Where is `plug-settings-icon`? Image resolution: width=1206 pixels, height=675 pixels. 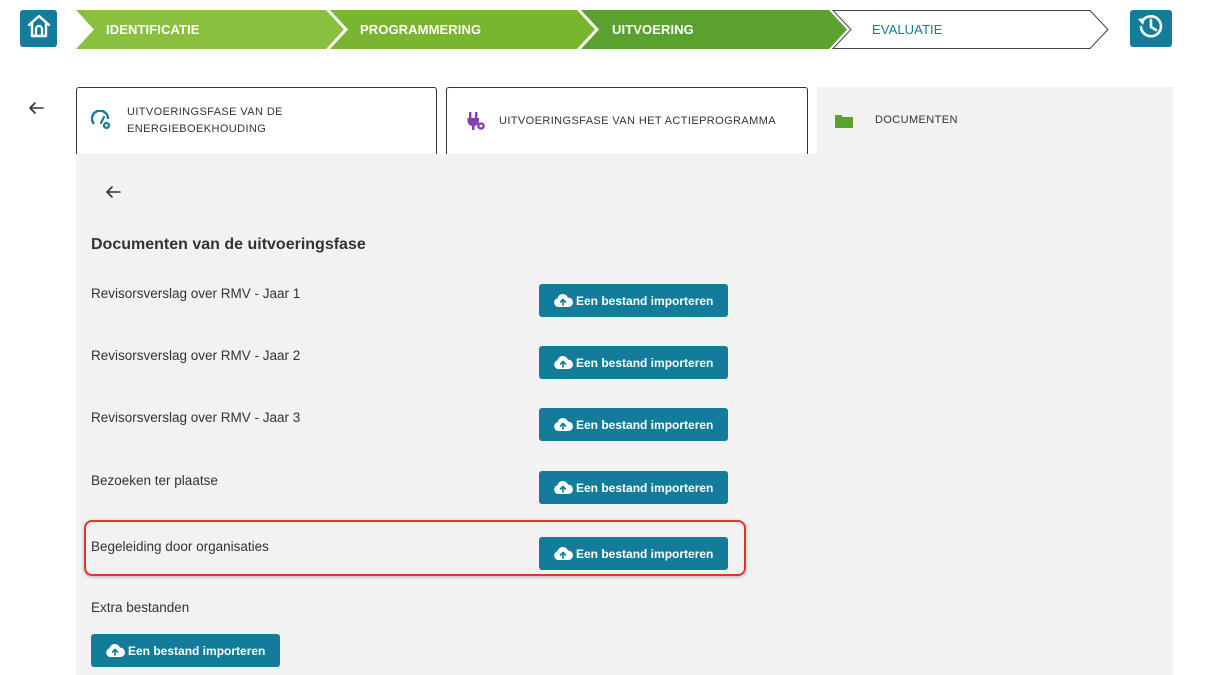
plug-settings-icon is located at coordinates (476, 121).